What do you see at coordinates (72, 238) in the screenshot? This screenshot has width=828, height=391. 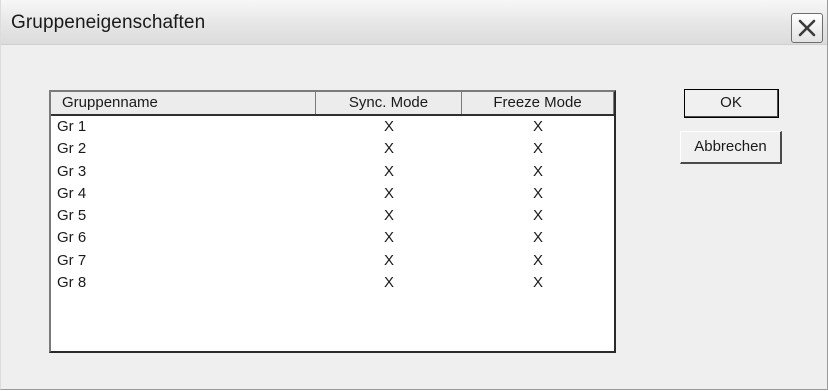 I see `group-name: Gr 6` at bounding box center [72, 238].